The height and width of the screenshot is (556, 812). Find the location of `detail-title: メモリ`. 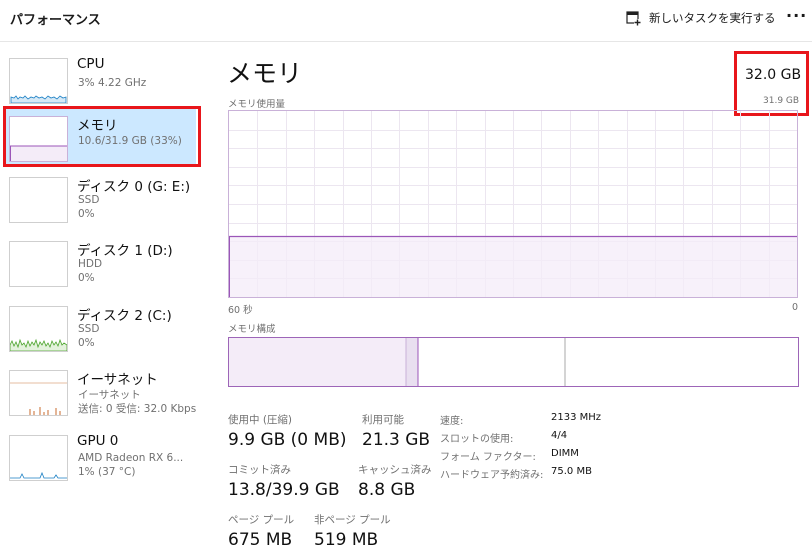

detail-title: メモリ is located at coordinates (265, 73).